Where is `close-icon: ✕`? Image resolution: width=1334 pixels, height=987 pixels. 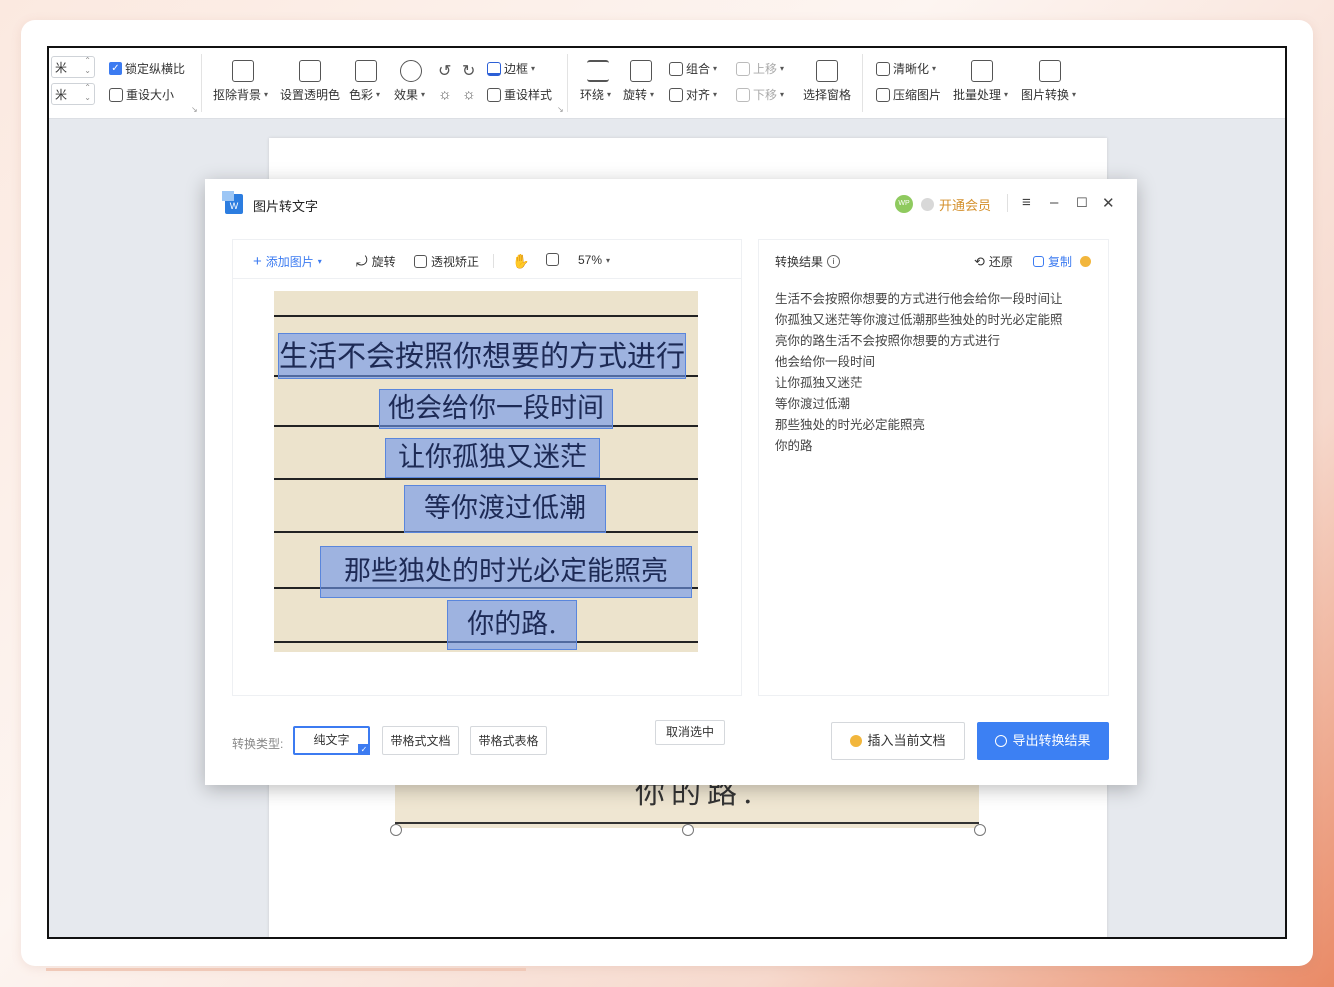
close-icon: ✕ is located at coordinates (1108, 203).